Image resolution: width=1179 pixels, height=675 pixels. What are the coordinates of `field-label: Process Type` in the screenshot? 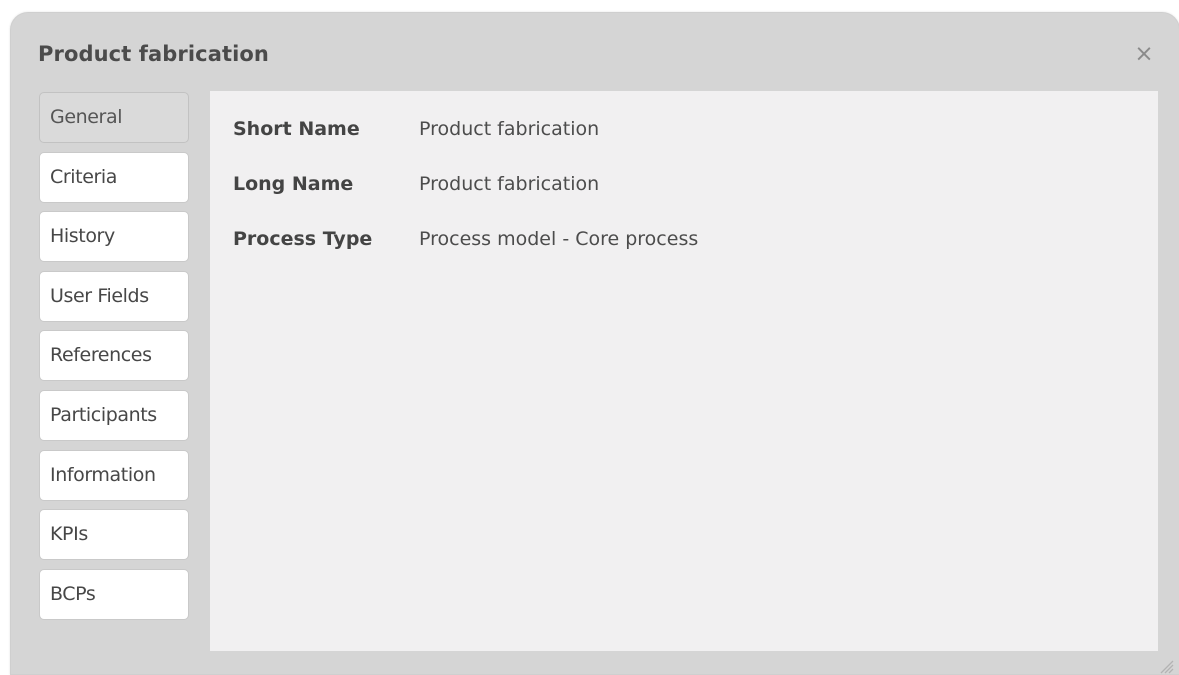 It's located at (303, 239).